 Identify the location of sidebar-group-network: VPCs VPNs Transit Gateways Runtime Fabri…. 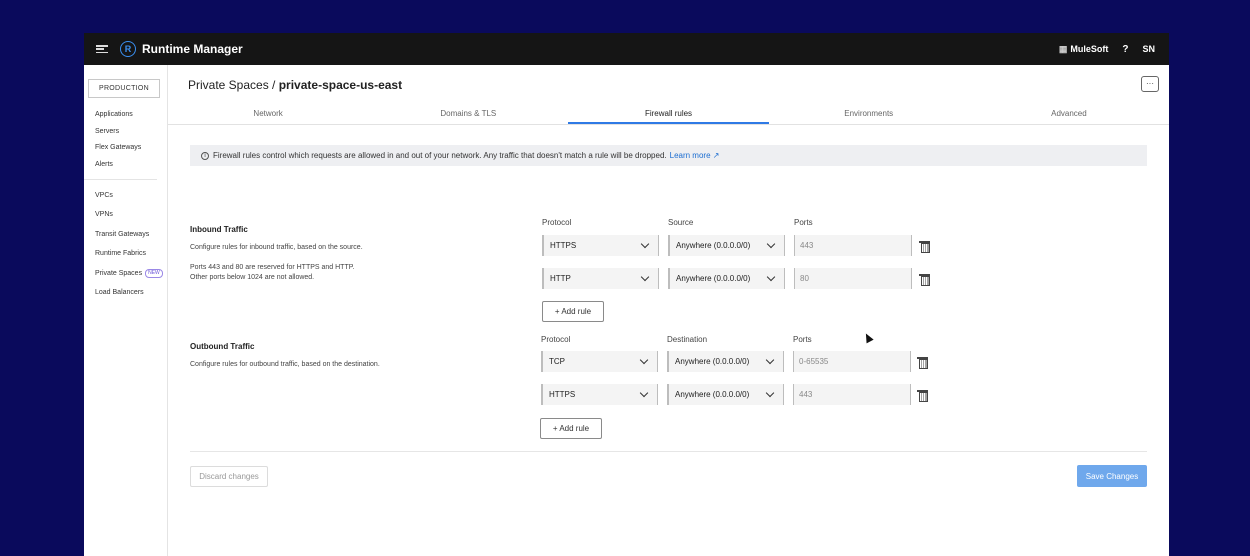
(131, 244).